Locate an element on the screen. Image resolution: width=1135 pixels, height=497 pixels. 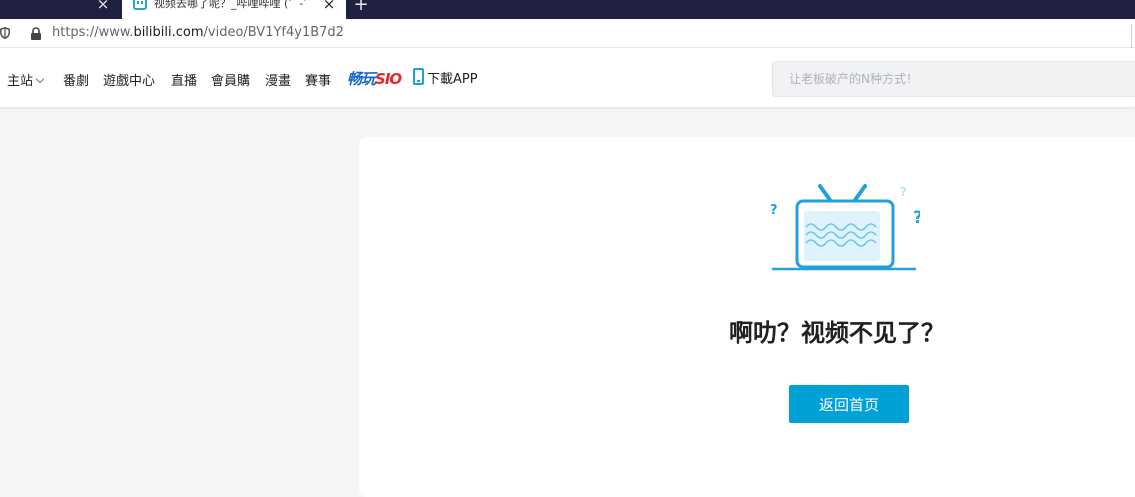
logo-part2: SIO is located at coordinates (388, 79).